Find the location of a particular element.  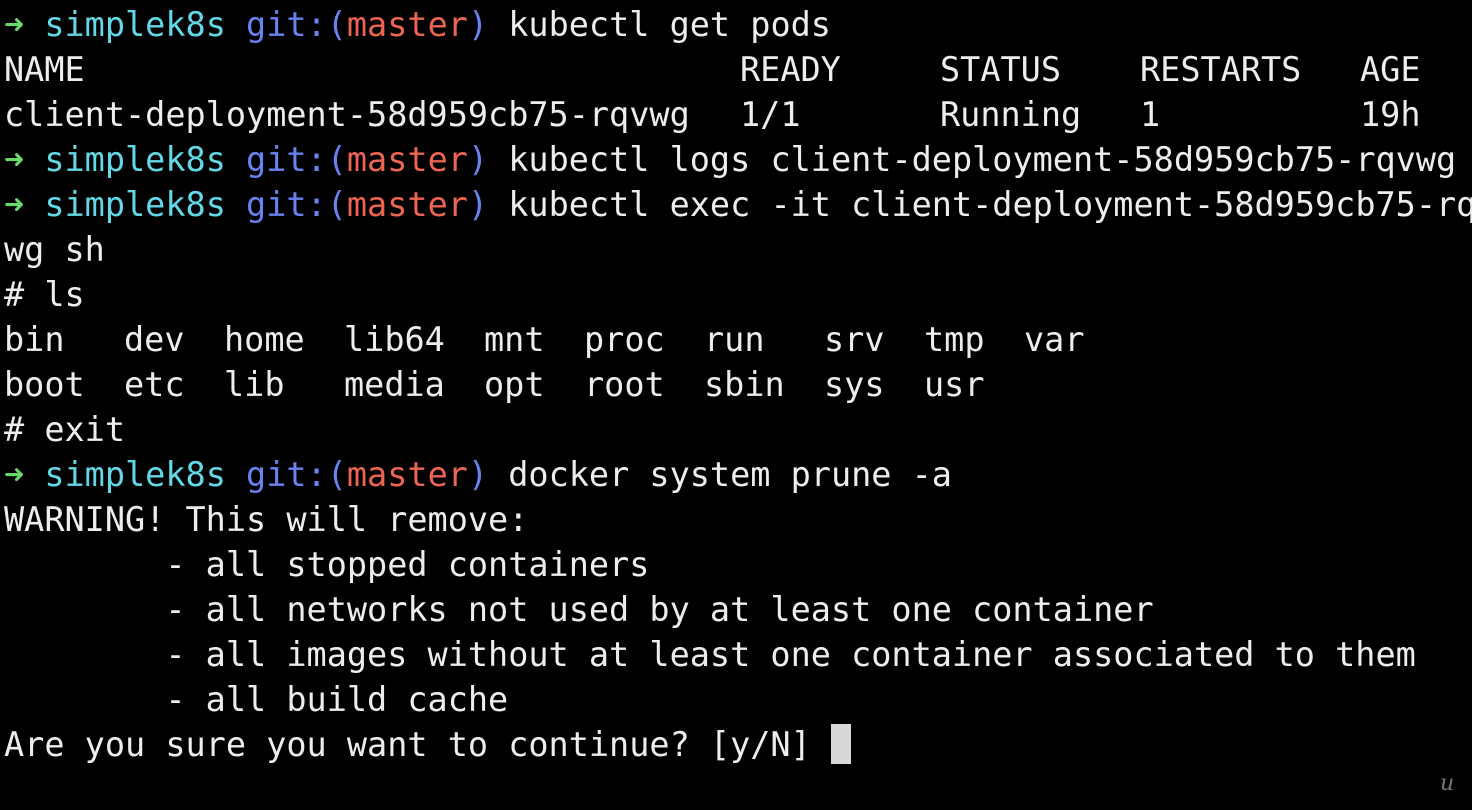

pod-ready-cell: 1/1 is located at coordinates (770, 114).